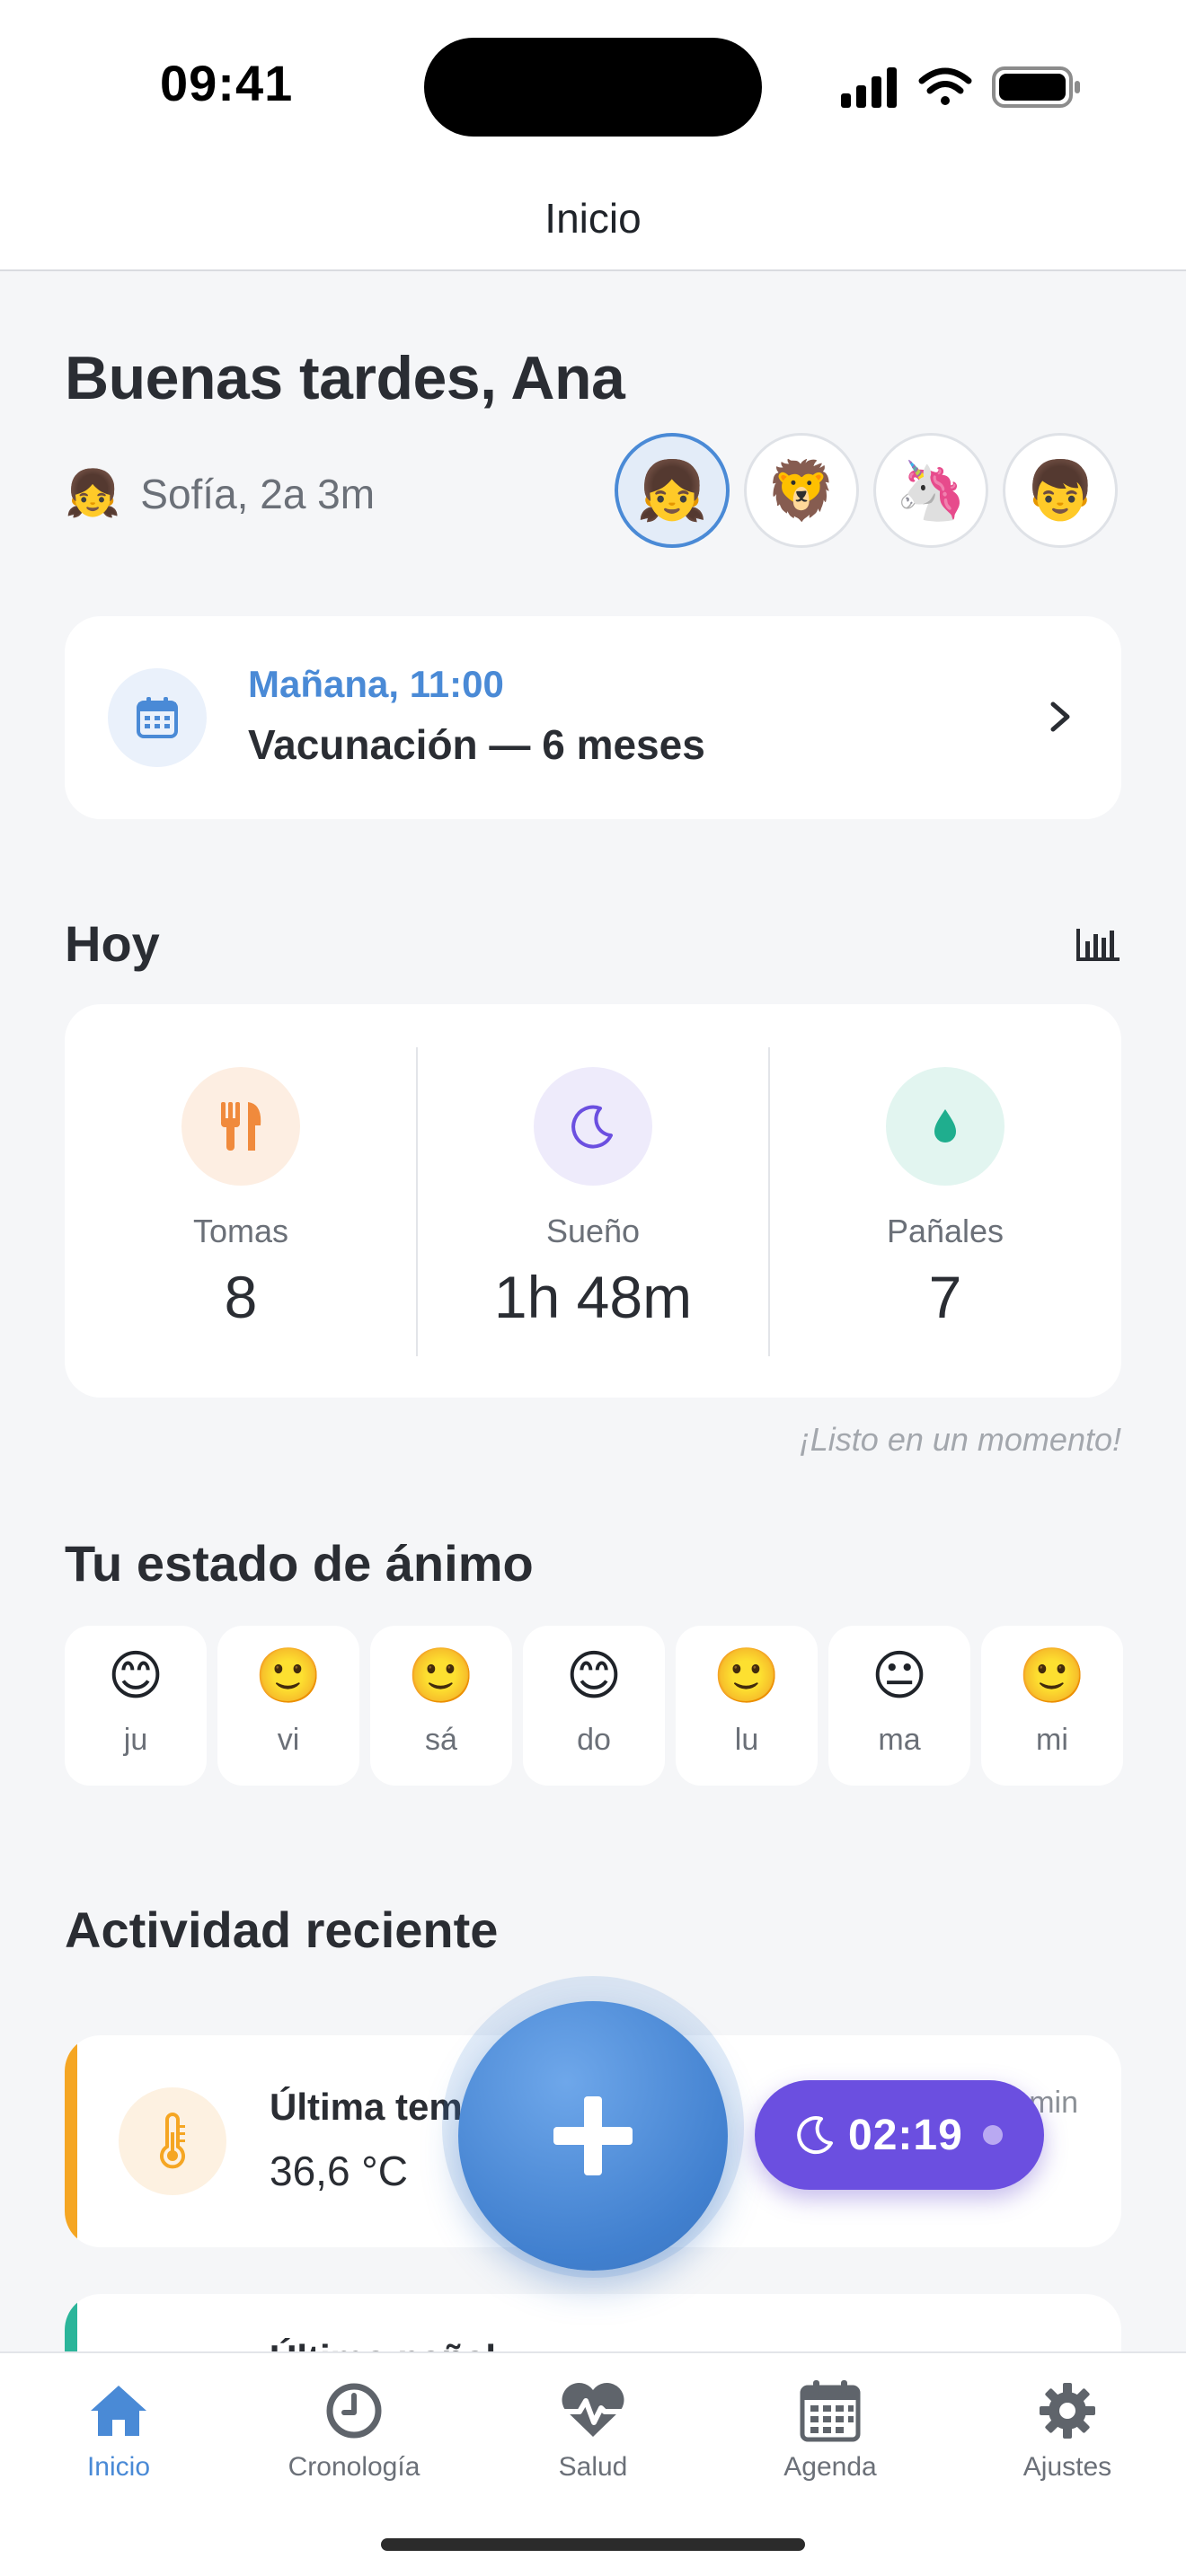 The image size is (1186, 2576). I want to click on tab-label: Ajustes, so click(1067, 2467).